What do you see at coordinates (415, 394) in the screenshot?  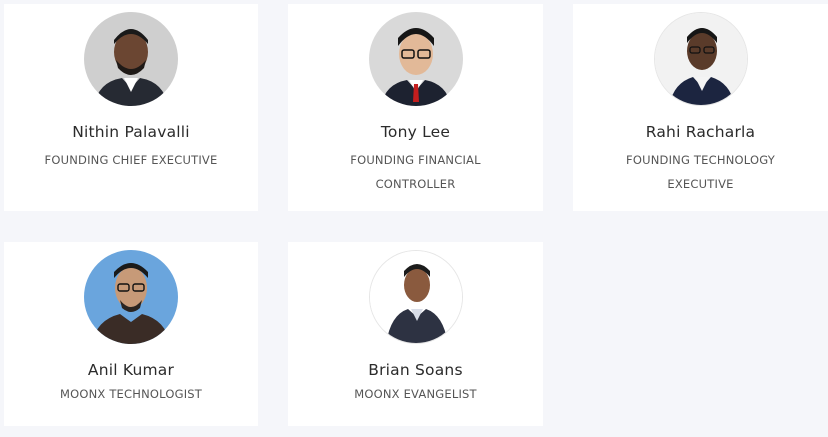 I see `member-role: MOONX EVANGELIST` at bounding box center [415, 394].